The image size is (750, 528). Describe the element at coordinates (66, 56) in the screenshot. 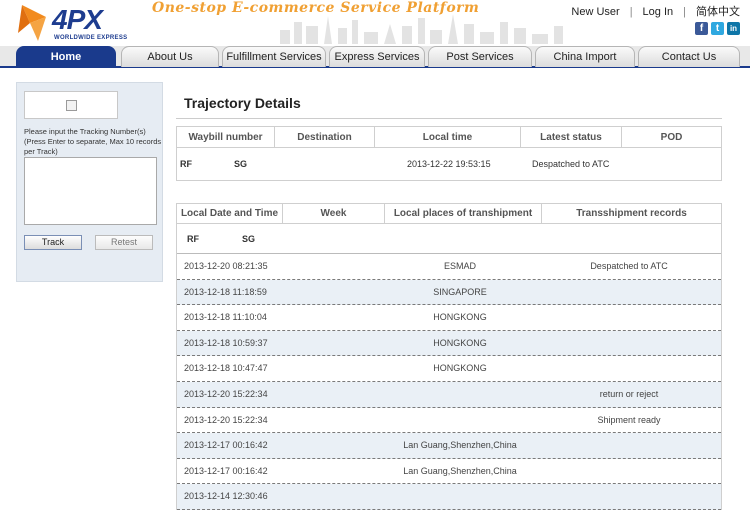

I see `tab-home: Home` at that location.